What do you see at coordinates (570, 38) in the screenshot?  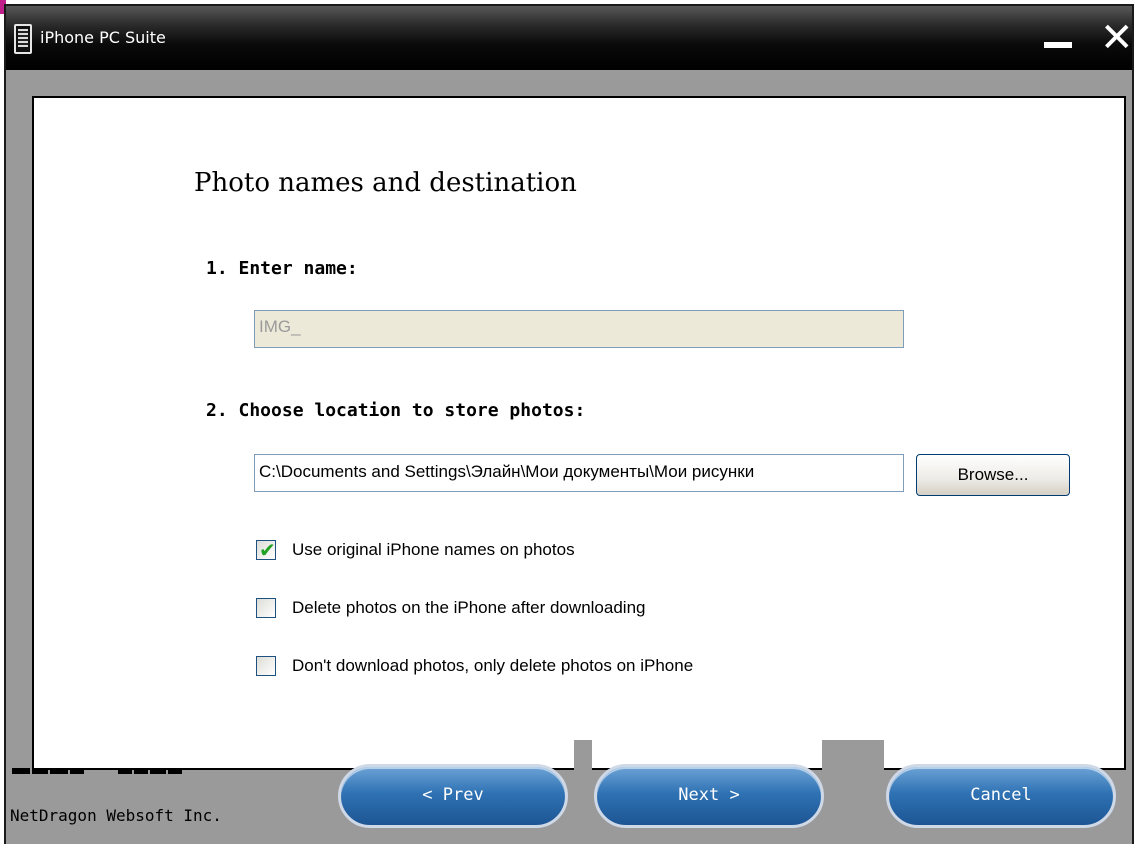 I see `title-bar: iPhone PC Suite ✕` at bounding box center [570, 38].